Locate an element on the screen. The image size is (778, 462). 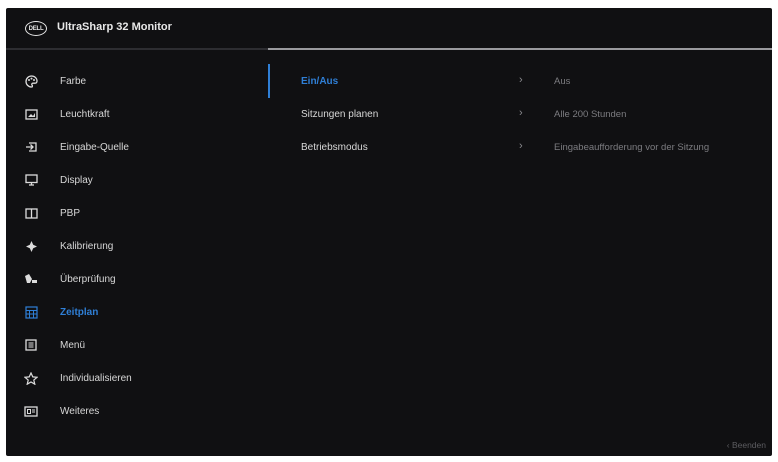
sidebar-item-pbp: PBP is located at coordinates (137, 214).